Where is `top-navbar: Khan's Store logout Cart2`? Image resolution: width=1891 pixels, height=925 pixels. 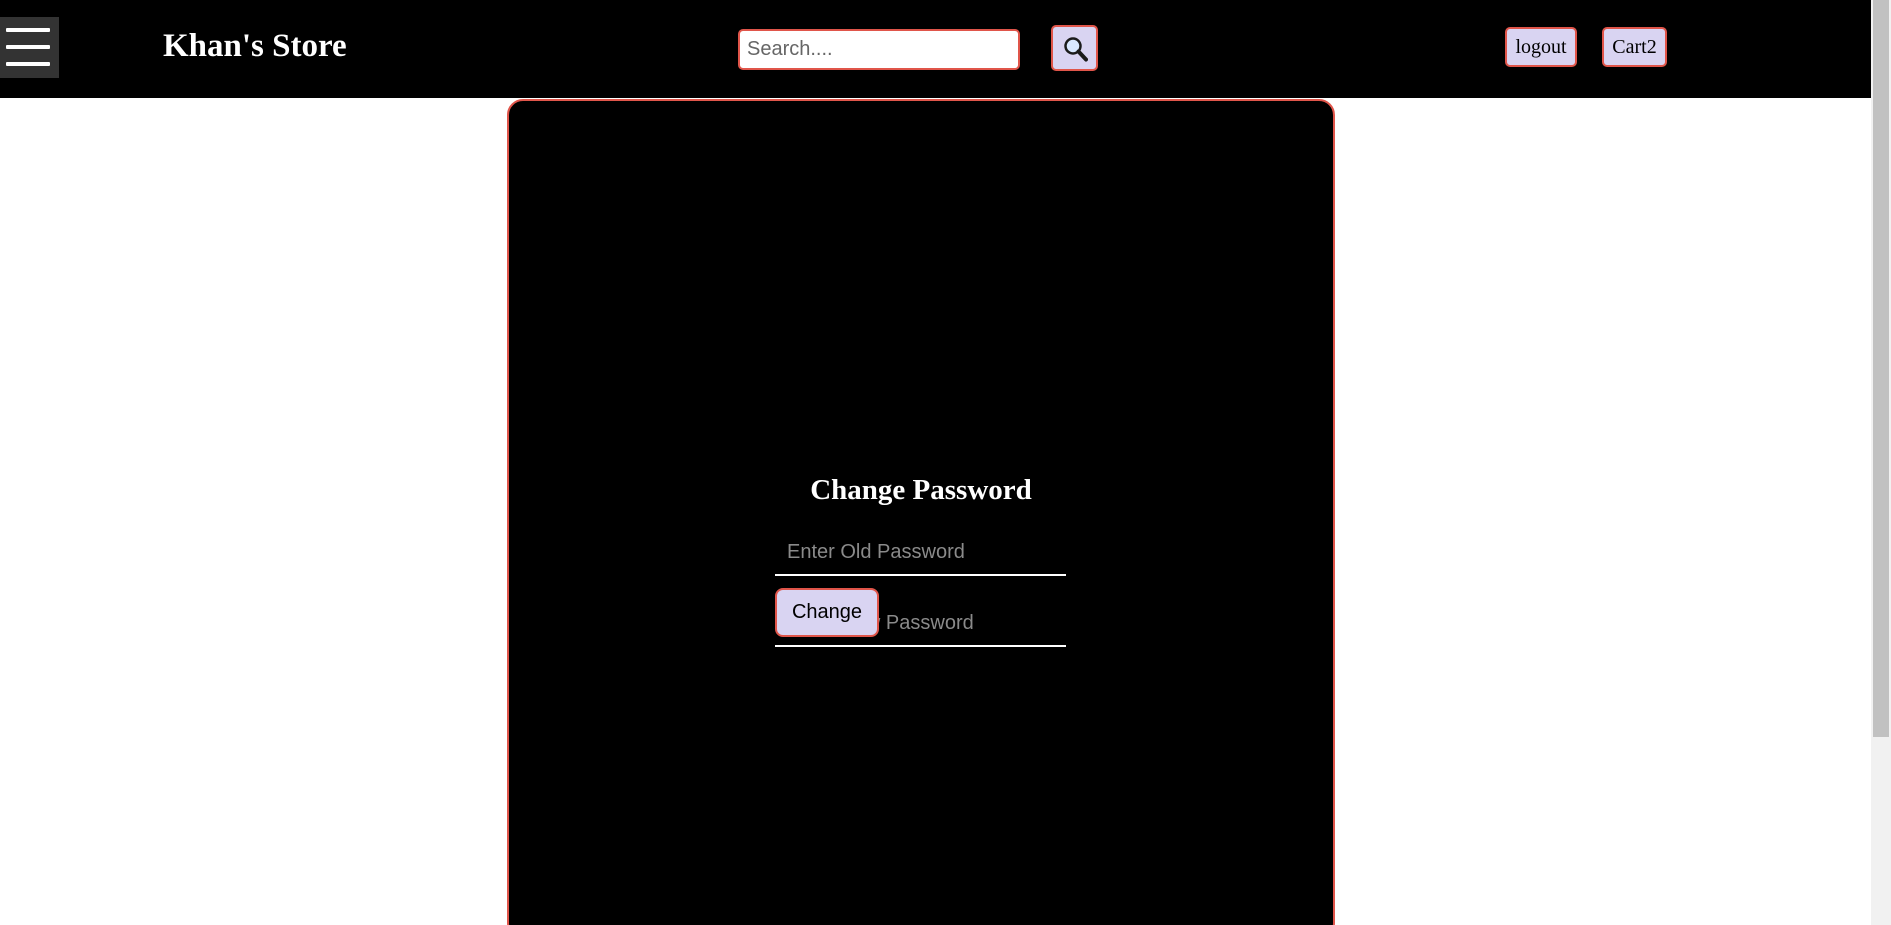 top-navbar: Khan's Store logout Cart2 is located at coordinates (935, 49).